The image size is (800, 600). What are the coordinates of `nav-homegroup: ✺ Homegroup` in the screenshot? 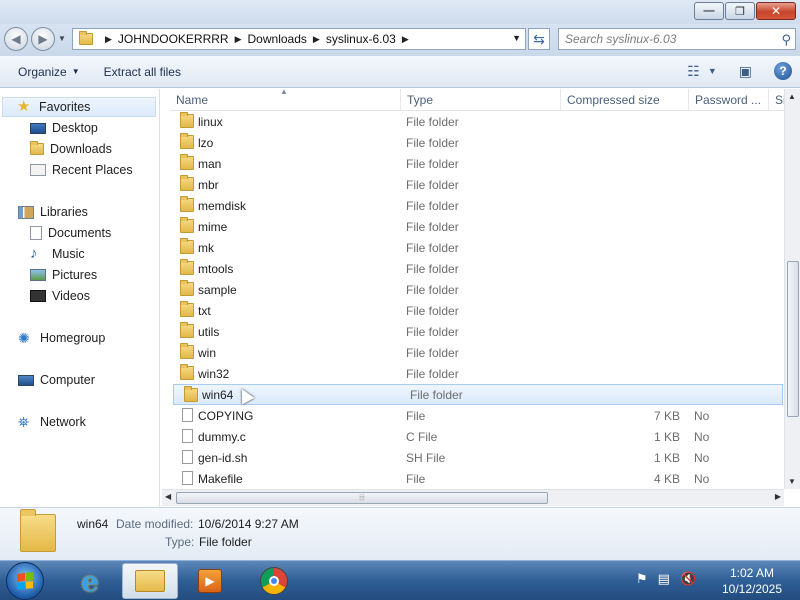 It's located at (61, 338).